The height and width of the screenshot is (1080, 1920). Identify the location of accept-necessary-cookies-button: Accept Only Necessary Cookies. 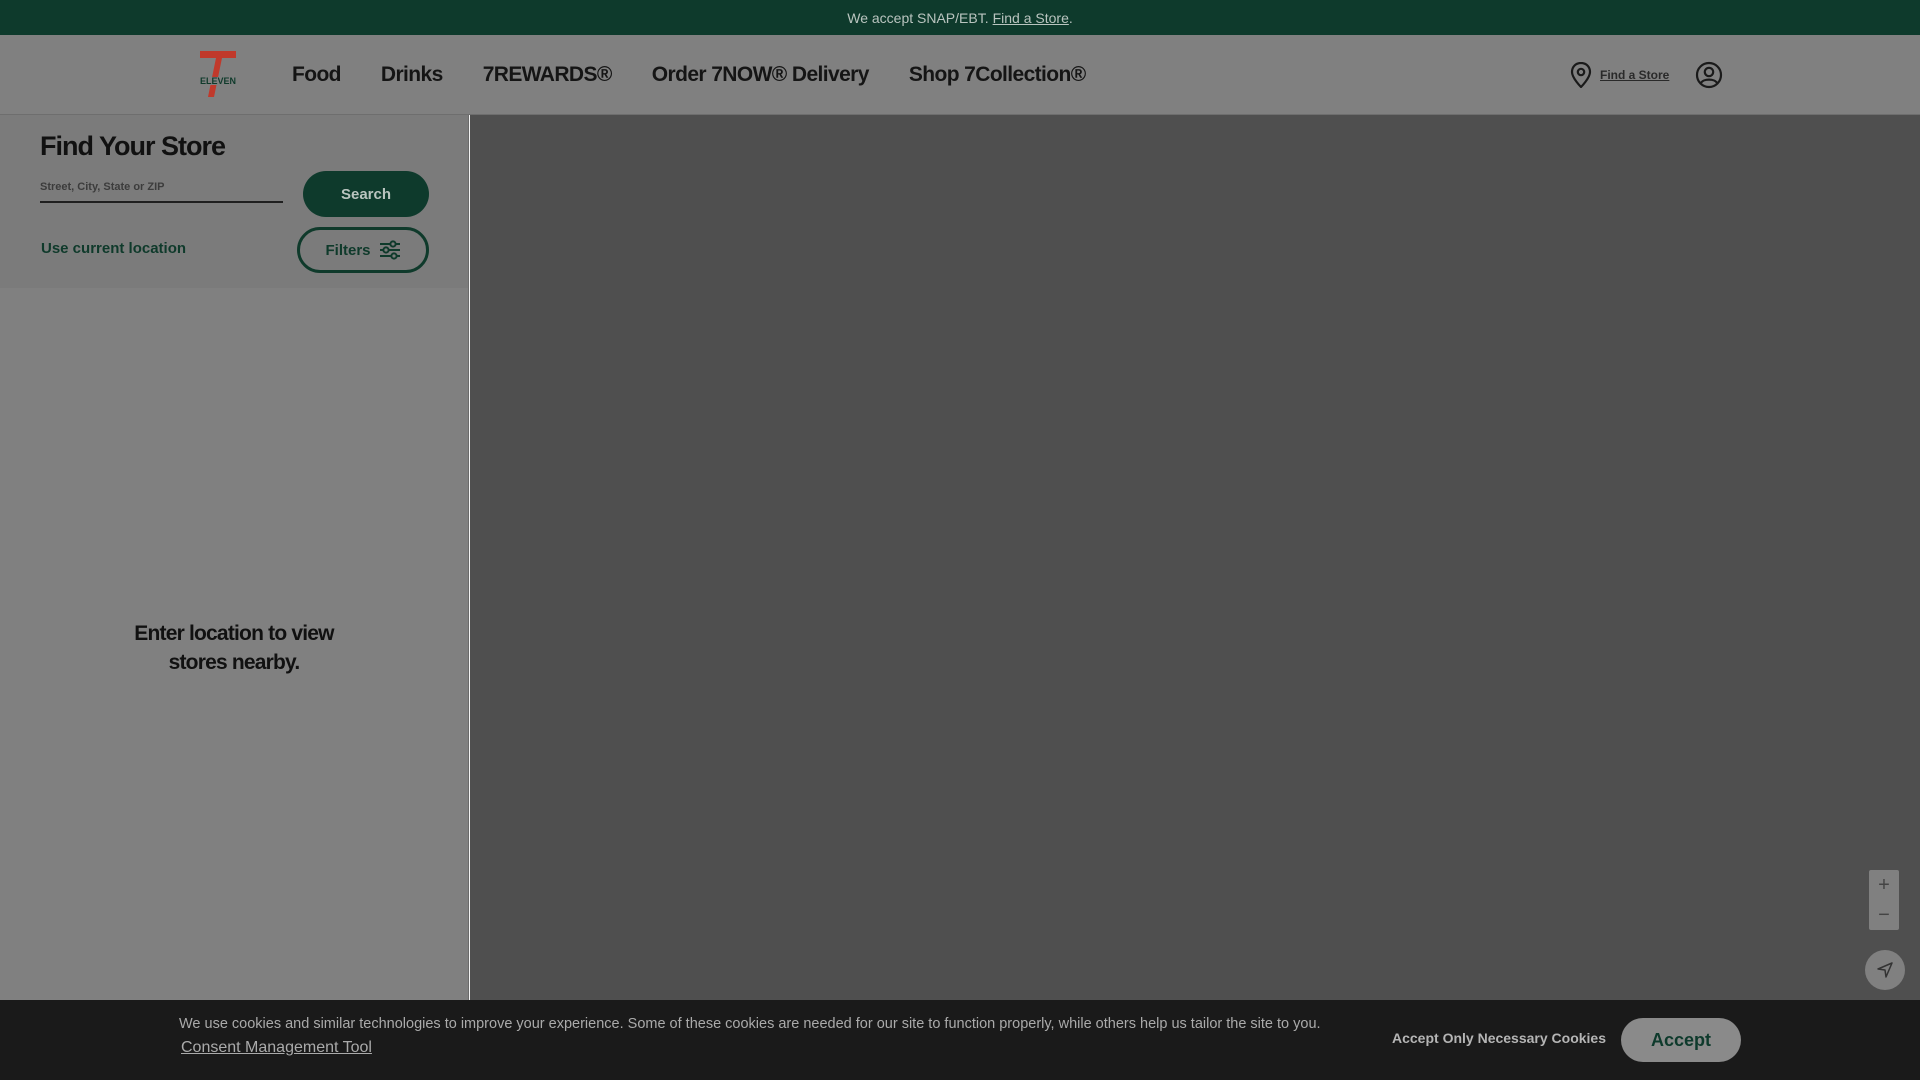
(1499, 1038).